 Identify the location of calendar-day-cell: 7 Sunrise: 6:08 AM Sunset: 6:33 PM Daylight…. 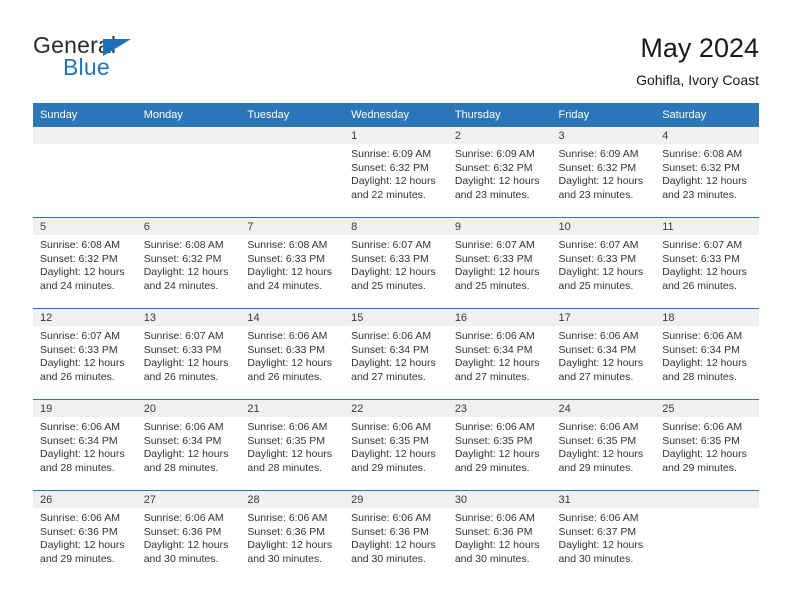
(292, 263).